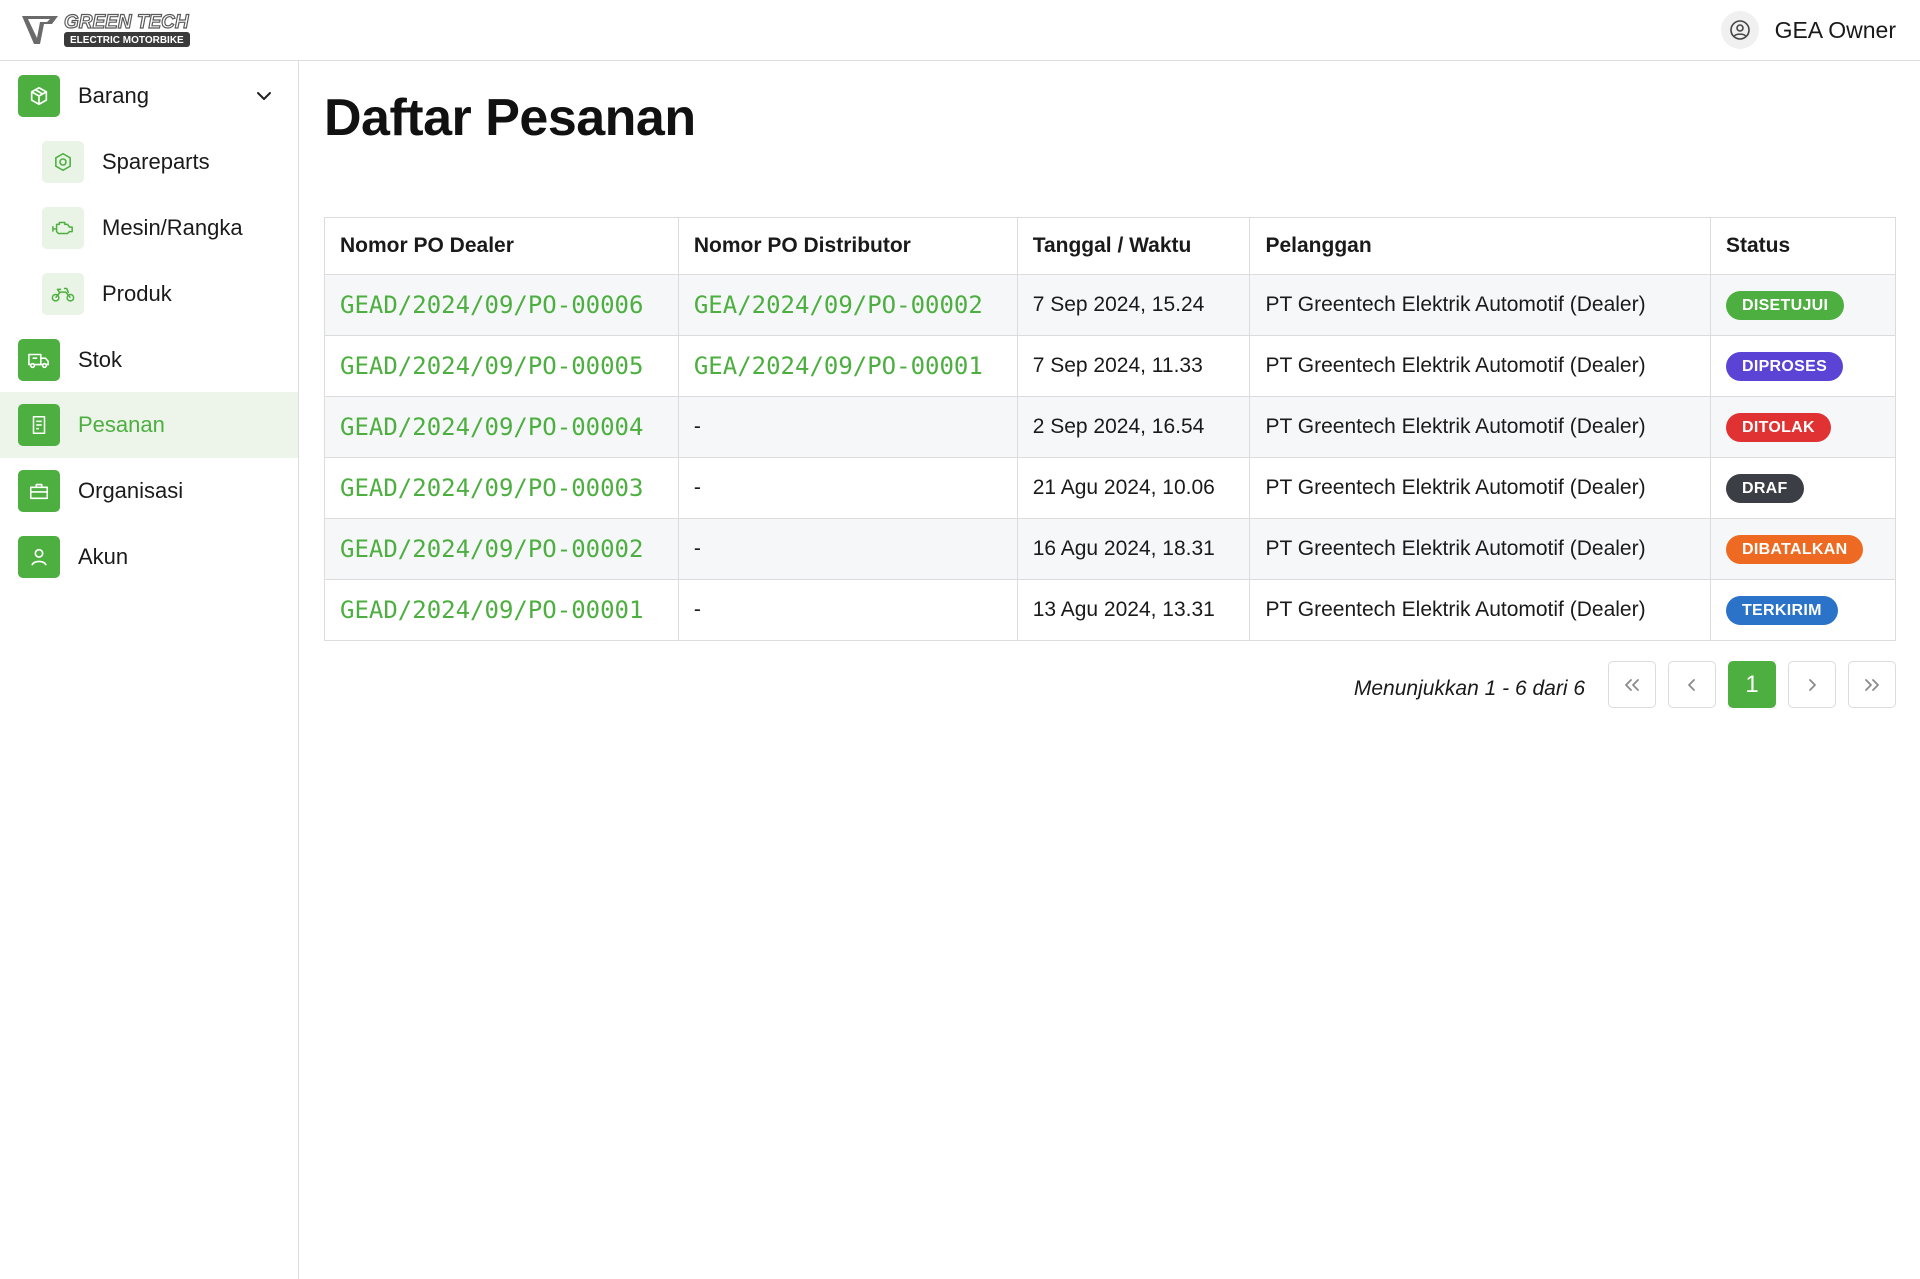 This screenshot has width=1920, height=1279. Describe the element at coordinates (1133, 610) in the screenshot. I see `cell-datetime: 13 Agu 2024, 13.31` at that location.